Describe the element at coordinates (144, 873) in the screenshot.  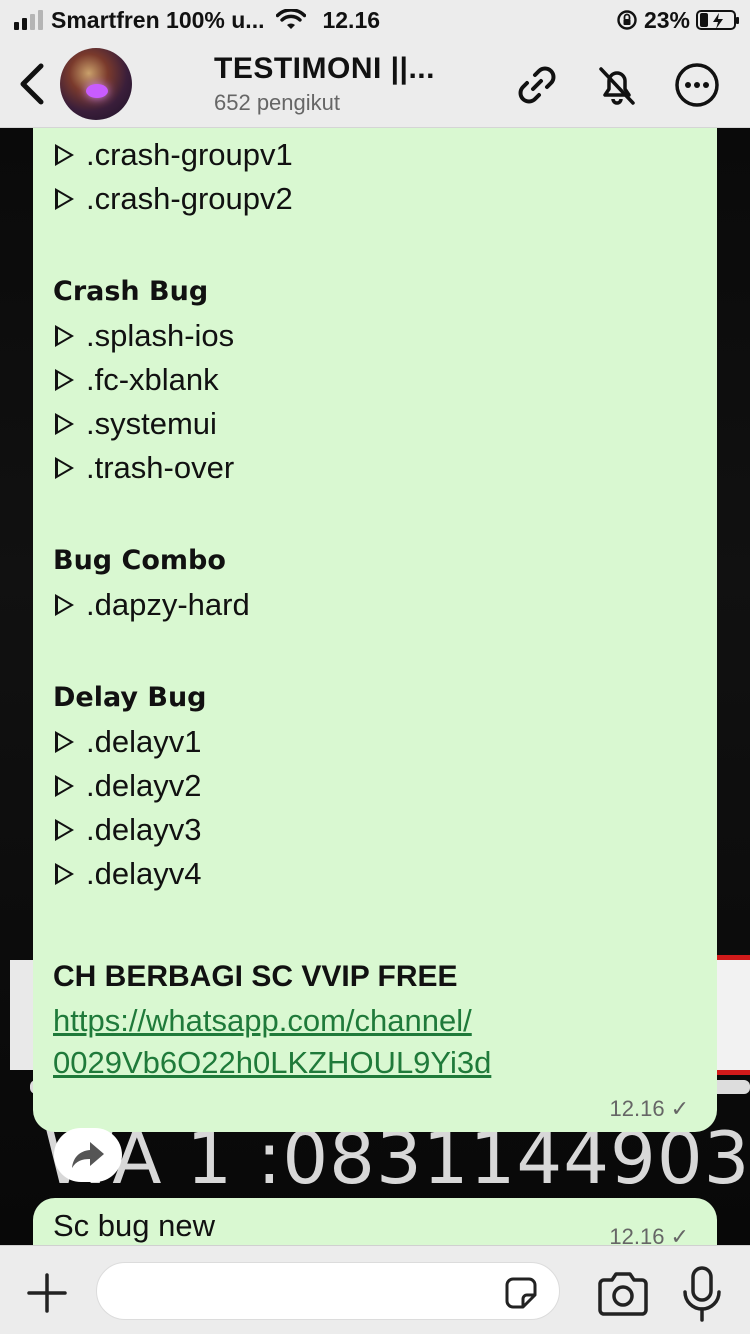
I see `command-text: .delayv4` at that location.